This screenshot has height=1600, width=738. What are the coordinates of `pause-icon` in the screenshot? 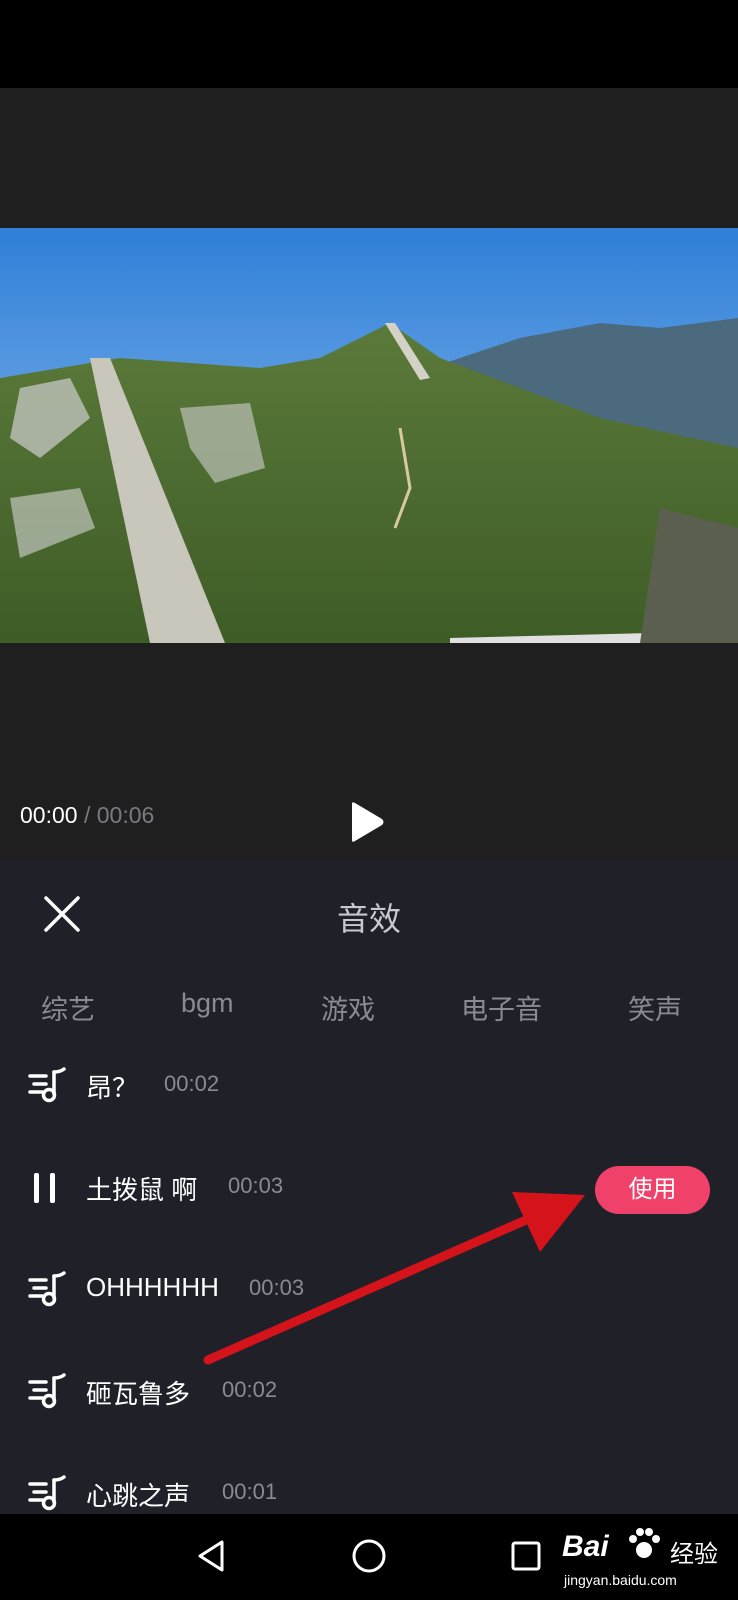 It's located at (48, 1188).